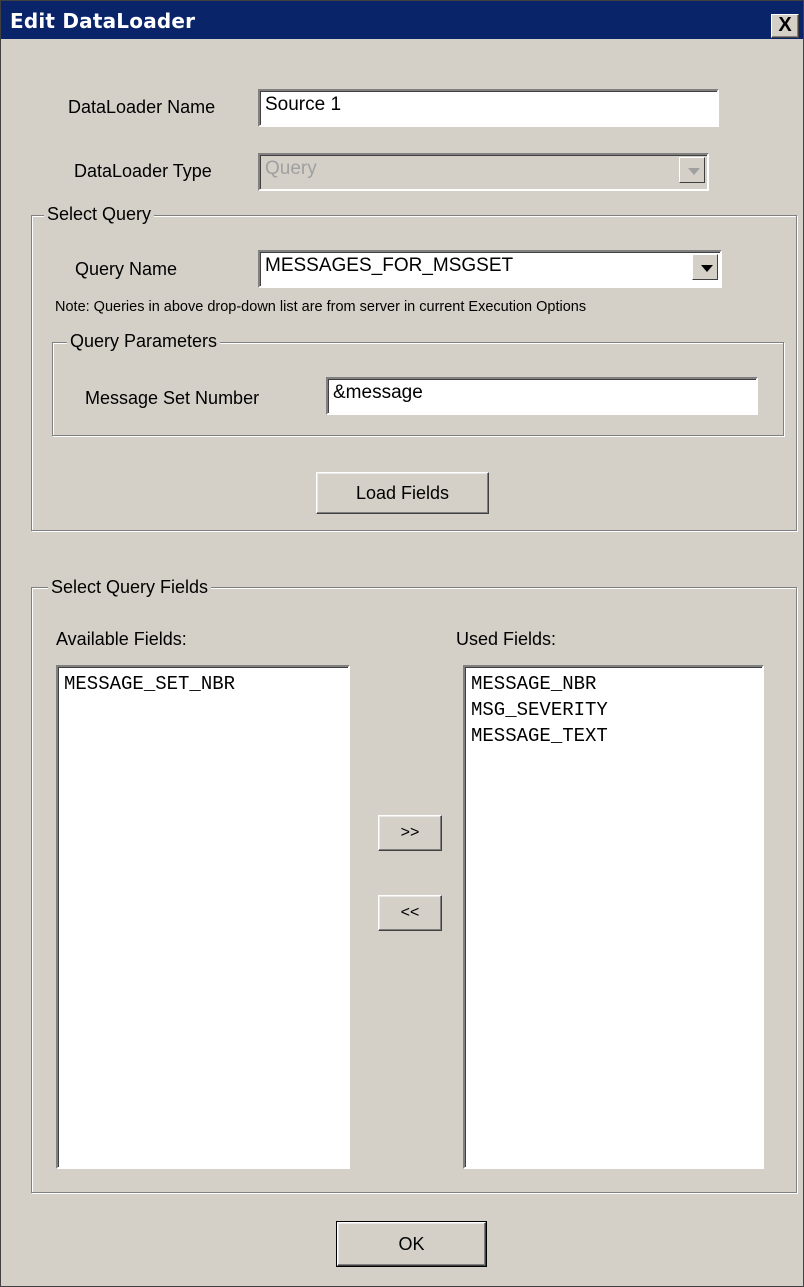 The image size is (804, 1287). I want to click on select-query-fields-title: Select Query Fields, so click(130, 587).